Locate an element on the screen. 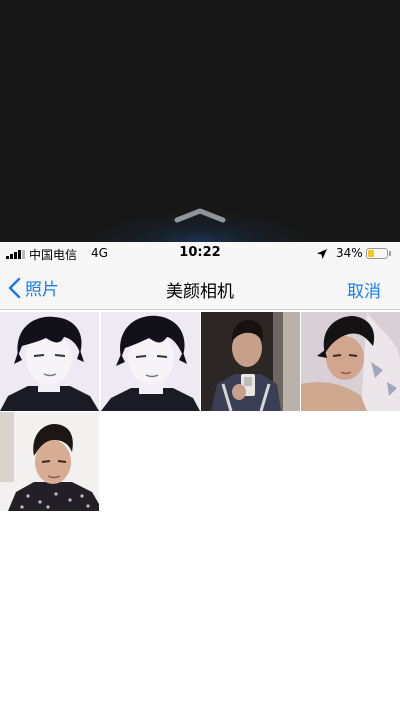  status-bar: 中国电信 4G 10:22 34% is located at coordinates (200, 254).